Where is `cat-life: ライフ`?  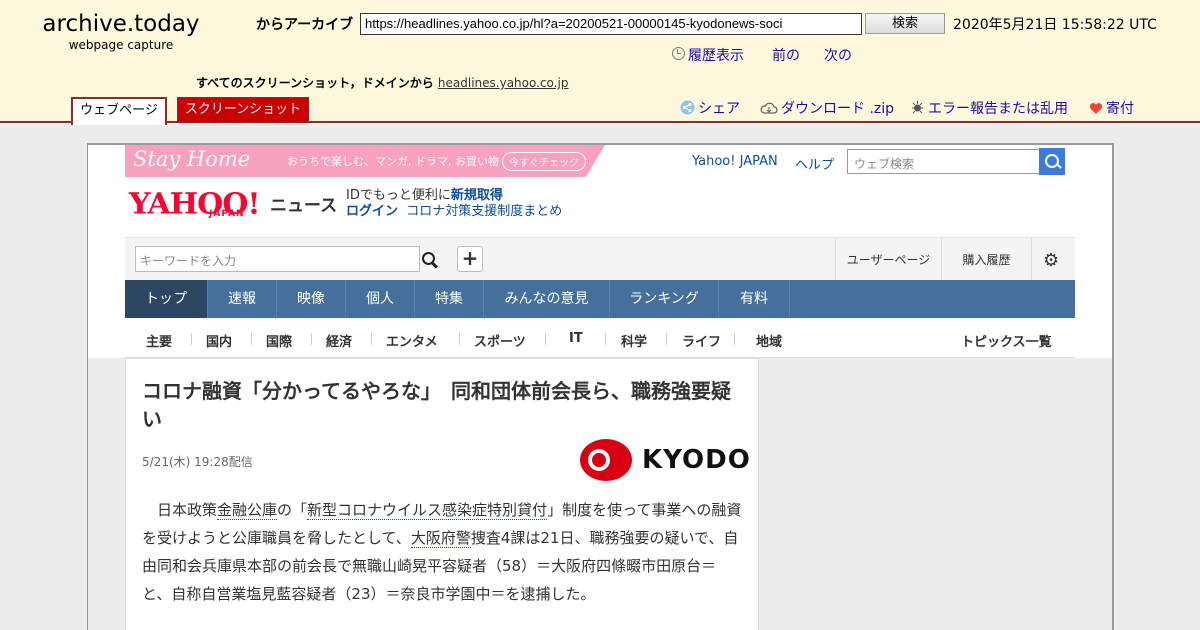 cat-life: ライフ is located at coordinates (701, 340).